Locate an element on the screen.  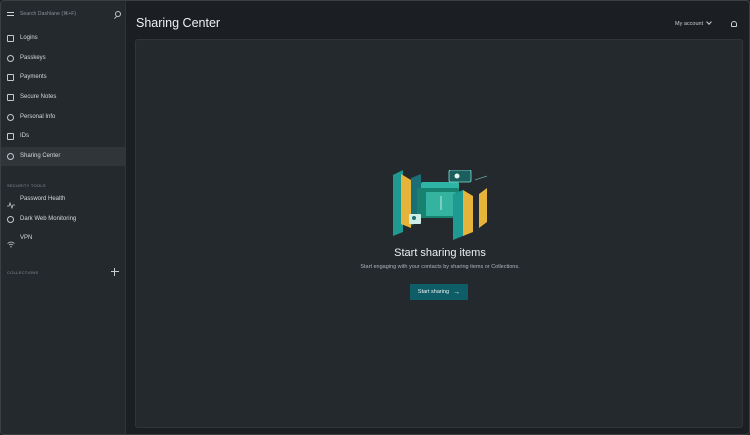
id-card-icon is located at coordinates (10, 136).